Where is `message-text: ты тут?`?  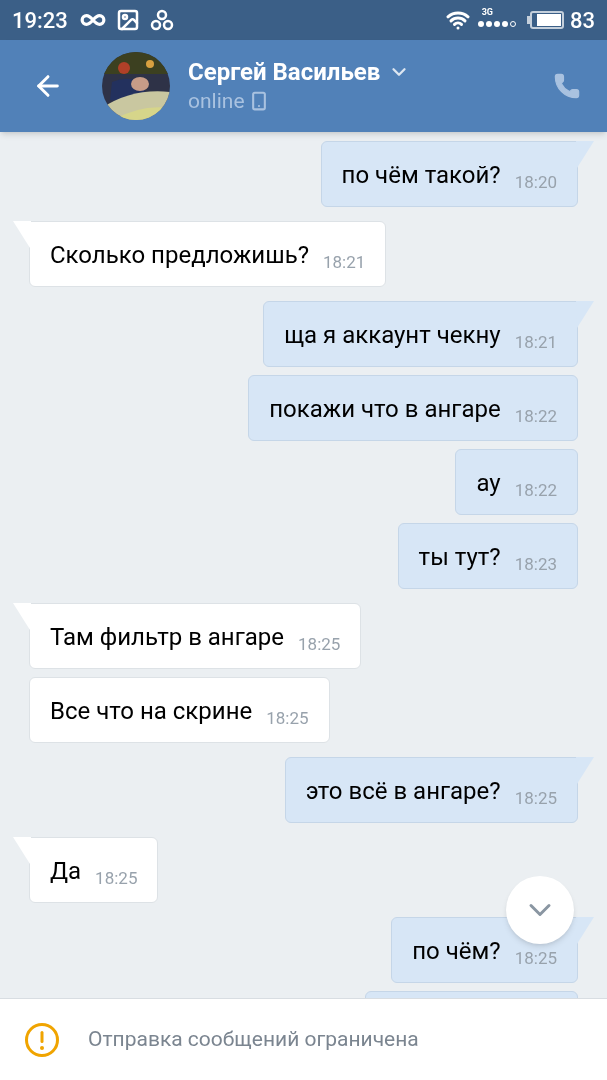 message-text: ты тут? is located at coordinates (459, 557).